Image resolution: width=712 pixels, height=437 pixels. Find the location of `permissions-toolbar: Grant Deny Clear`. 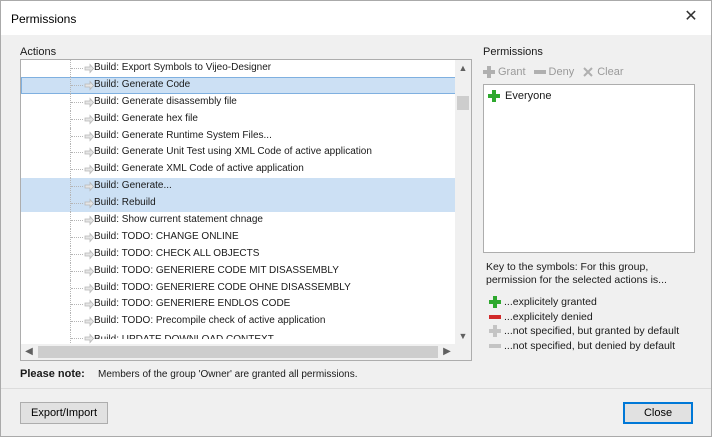

permissions-toolbar: Grant Deny Clear is located at coordinates (553, 72).